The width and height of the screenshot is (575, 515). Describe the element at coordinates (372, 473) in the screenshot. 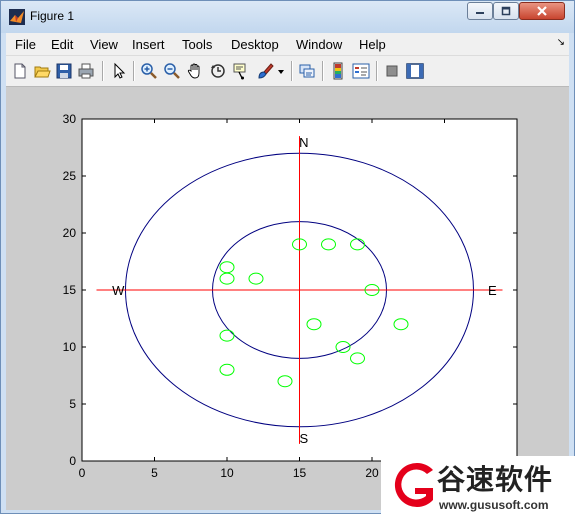

I see `x-tick-label: 20` at that location.